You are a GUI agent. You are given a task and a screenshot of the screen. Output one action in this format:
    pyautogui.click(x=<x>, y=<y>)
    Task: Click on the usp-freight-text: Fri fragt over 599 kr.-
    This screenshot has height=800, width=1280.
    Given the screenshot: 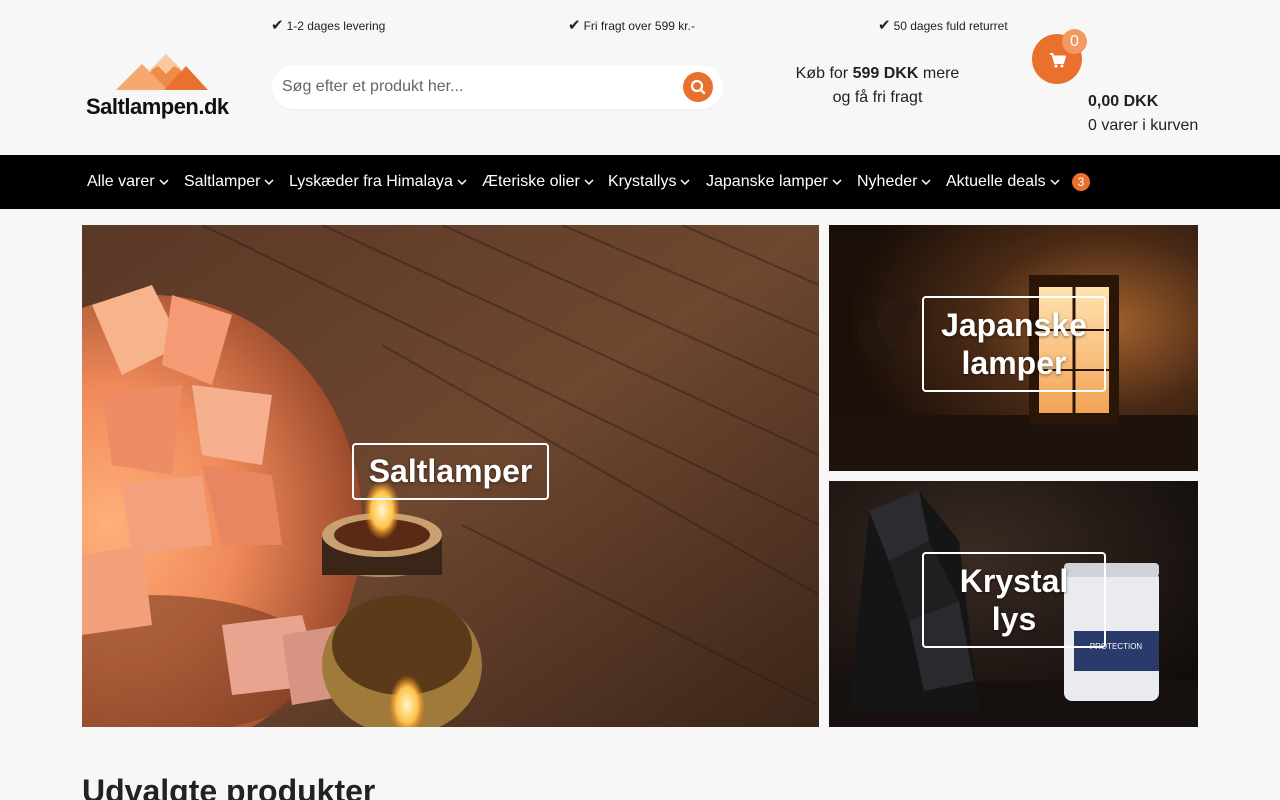 What is the action you would take?
    pyautogui.click(x=639, y=26)
    